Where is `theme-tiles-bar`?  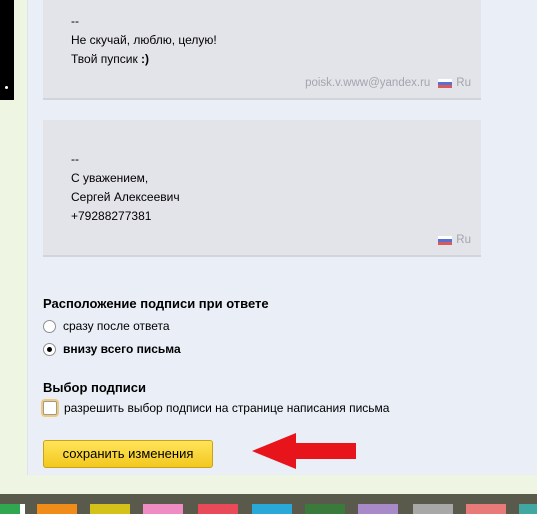 theme-tiles-bar is located at coordinates (268, 504).